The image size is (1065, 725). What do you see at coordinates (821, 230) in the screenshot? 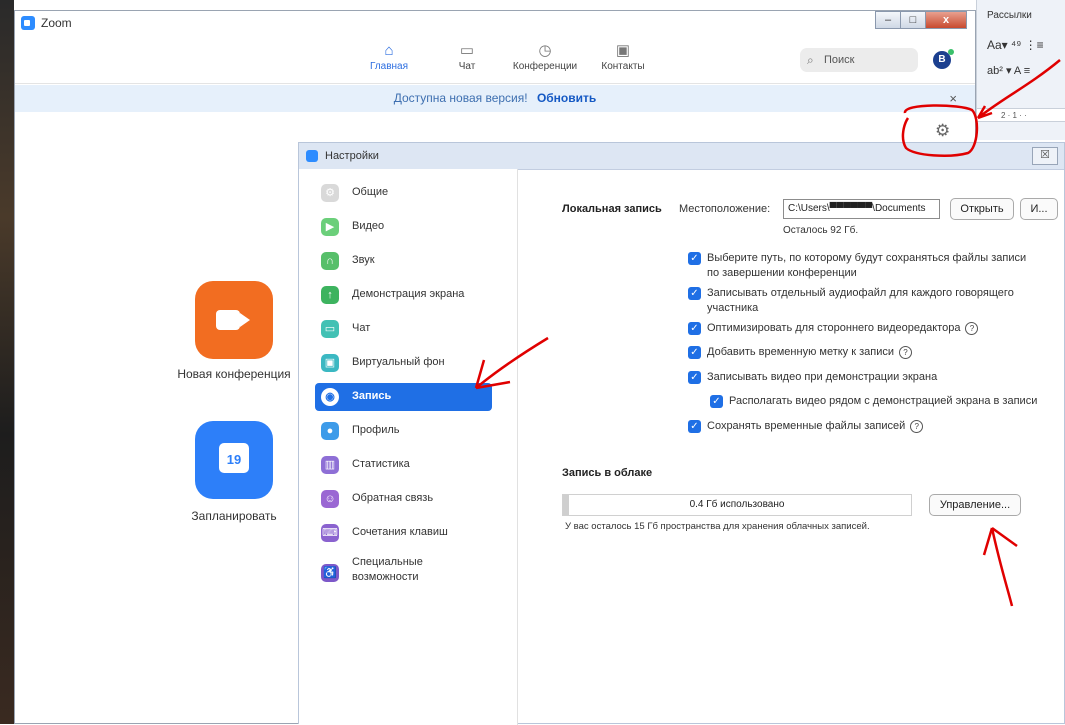
I see `local-space-remaining: Осталось 92 Гб.` at bounding box center [821, 230].